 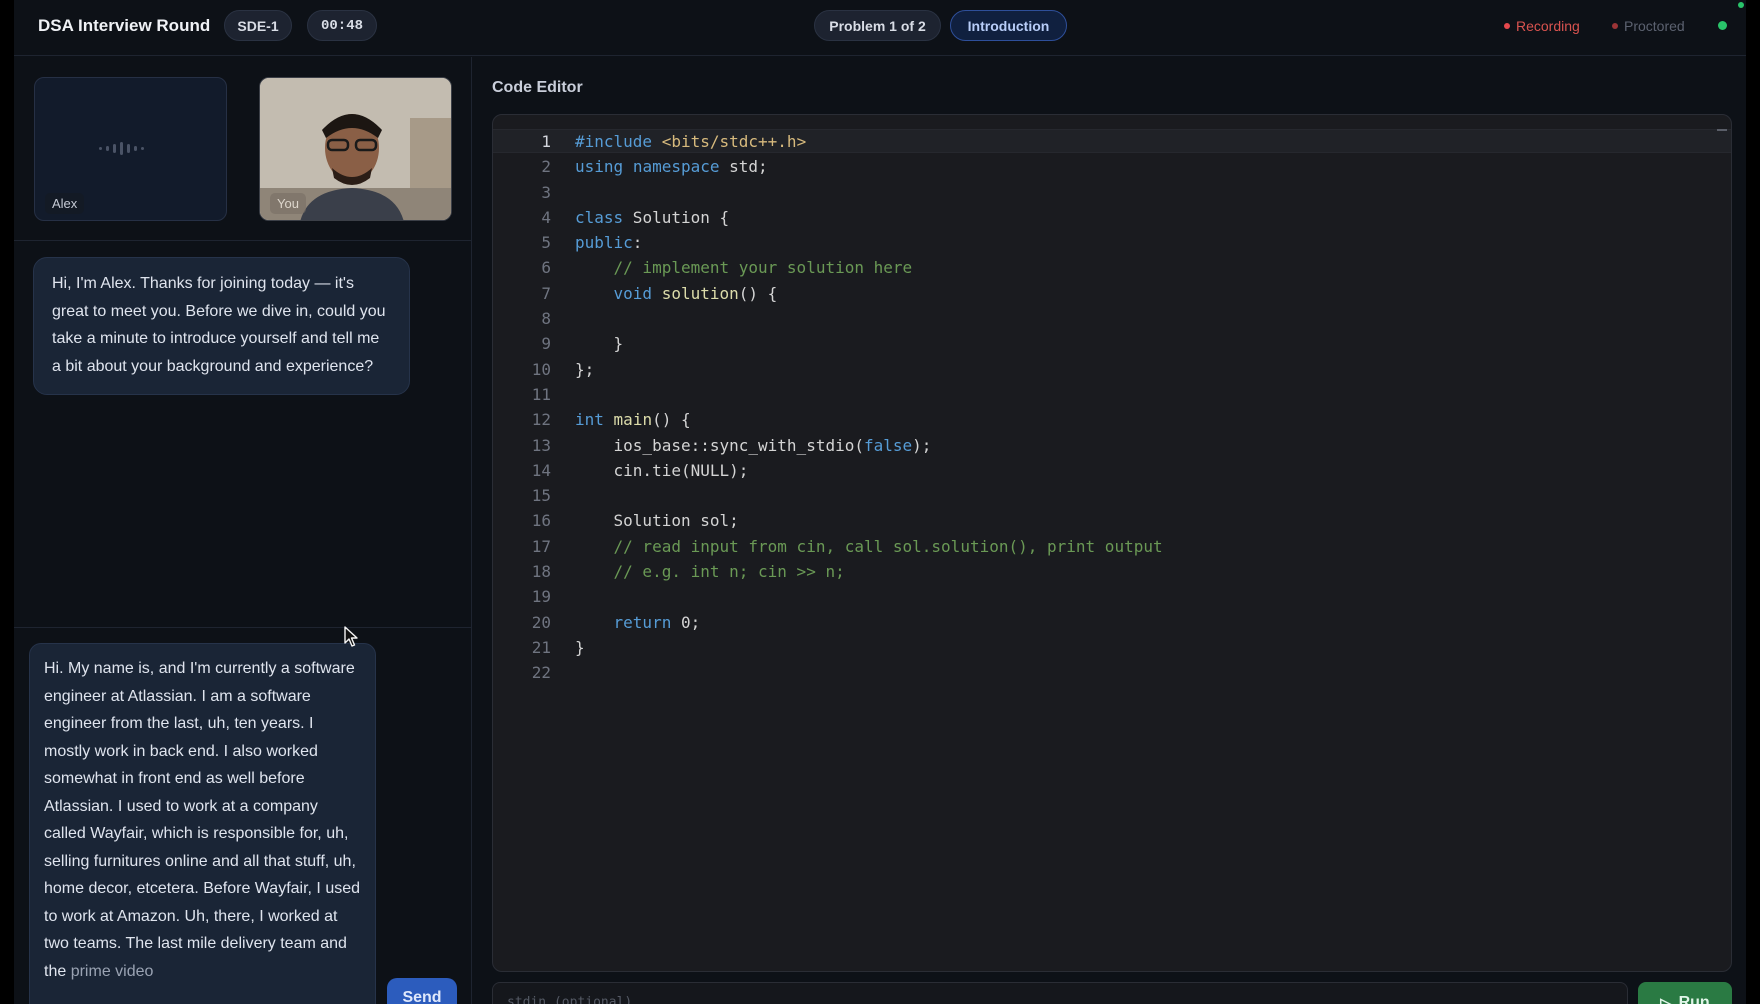 I want to click on send-button: Send, so click(x=422, y=991).